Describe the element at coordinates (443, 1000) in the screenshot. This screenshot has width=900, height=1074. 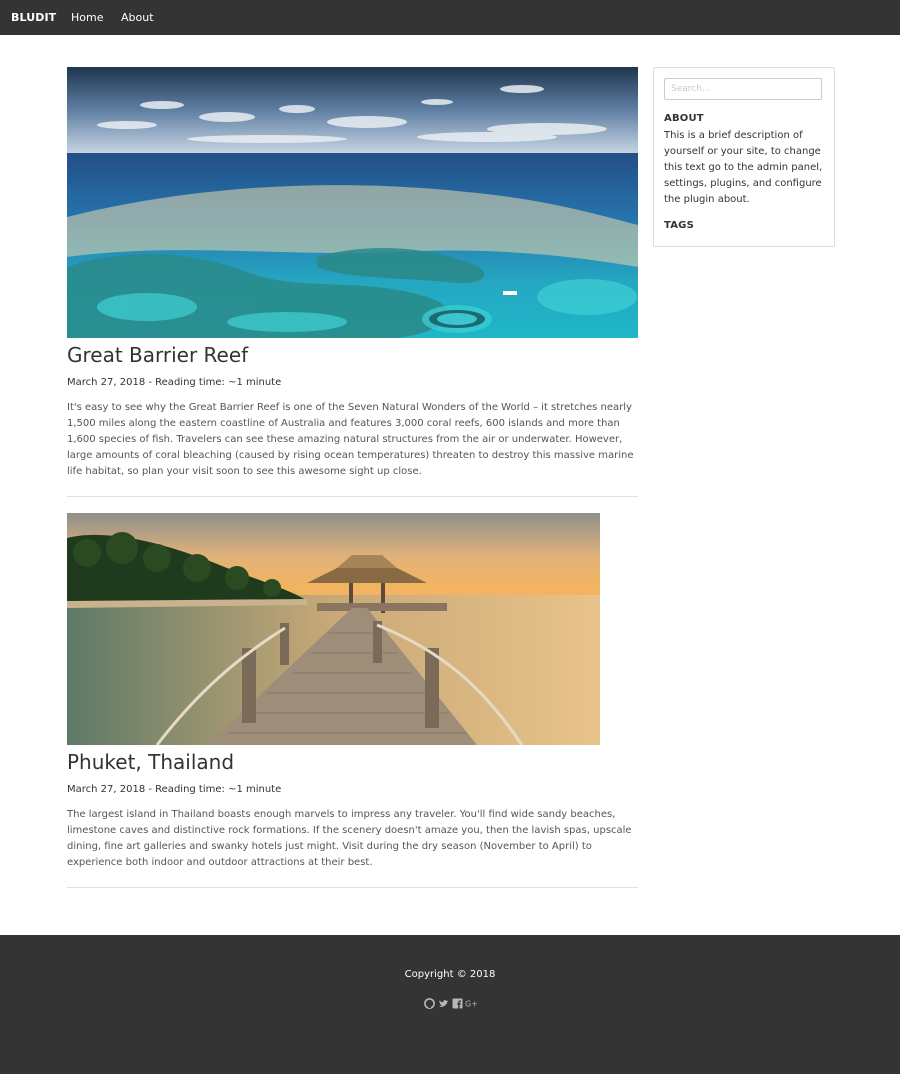
I see `twitter-icon` at that location.